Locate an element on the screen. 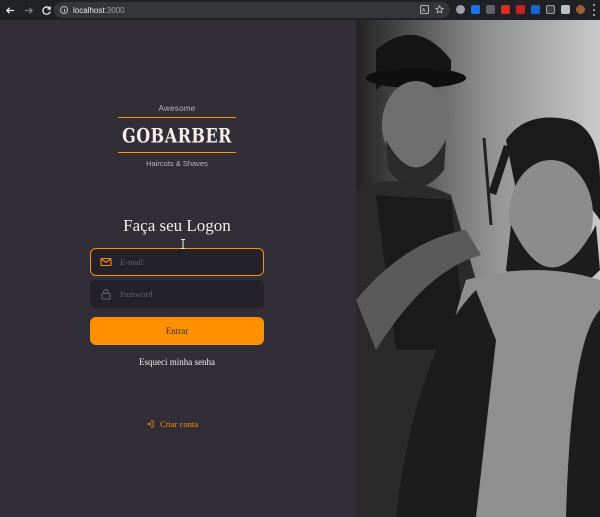 This screenshot has height=517, width=600. password-input is located at coordinates (191, 294).